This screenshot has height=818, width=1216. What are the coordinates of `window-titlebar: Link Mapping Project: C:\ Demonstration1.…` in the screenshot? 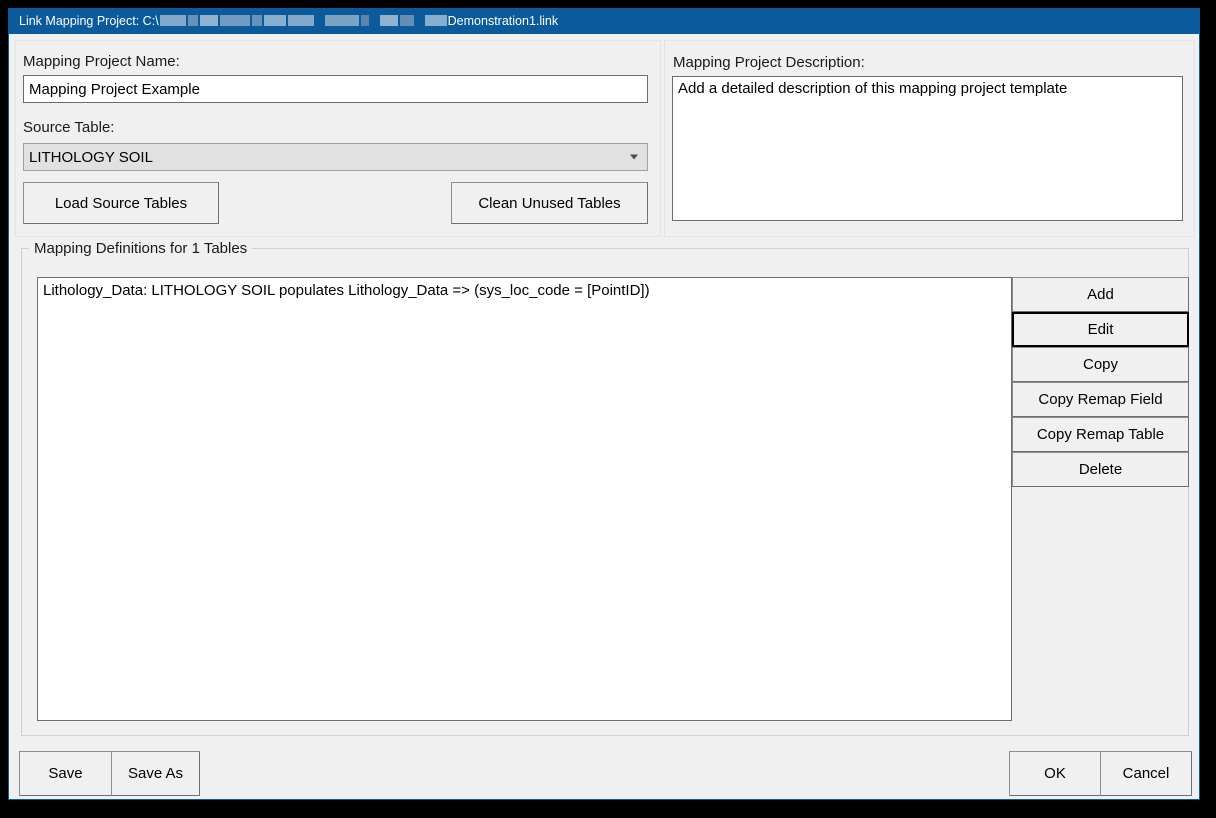 It's located at (604, 21).